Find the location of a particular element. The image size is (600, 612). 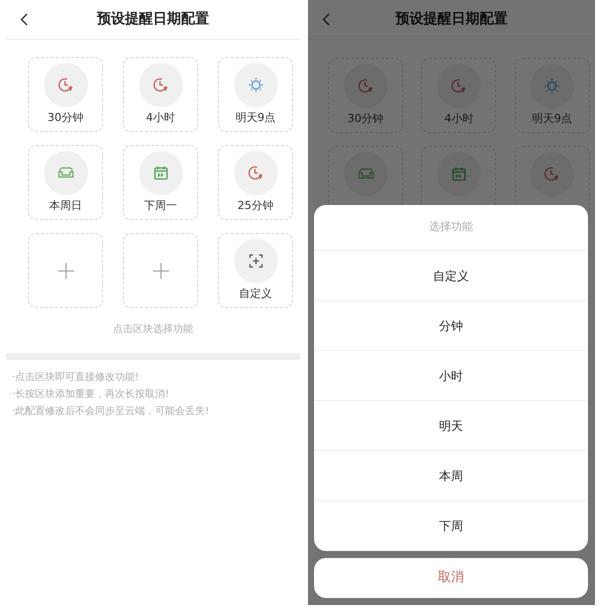

back-icon is located at coordinates (24, 19).